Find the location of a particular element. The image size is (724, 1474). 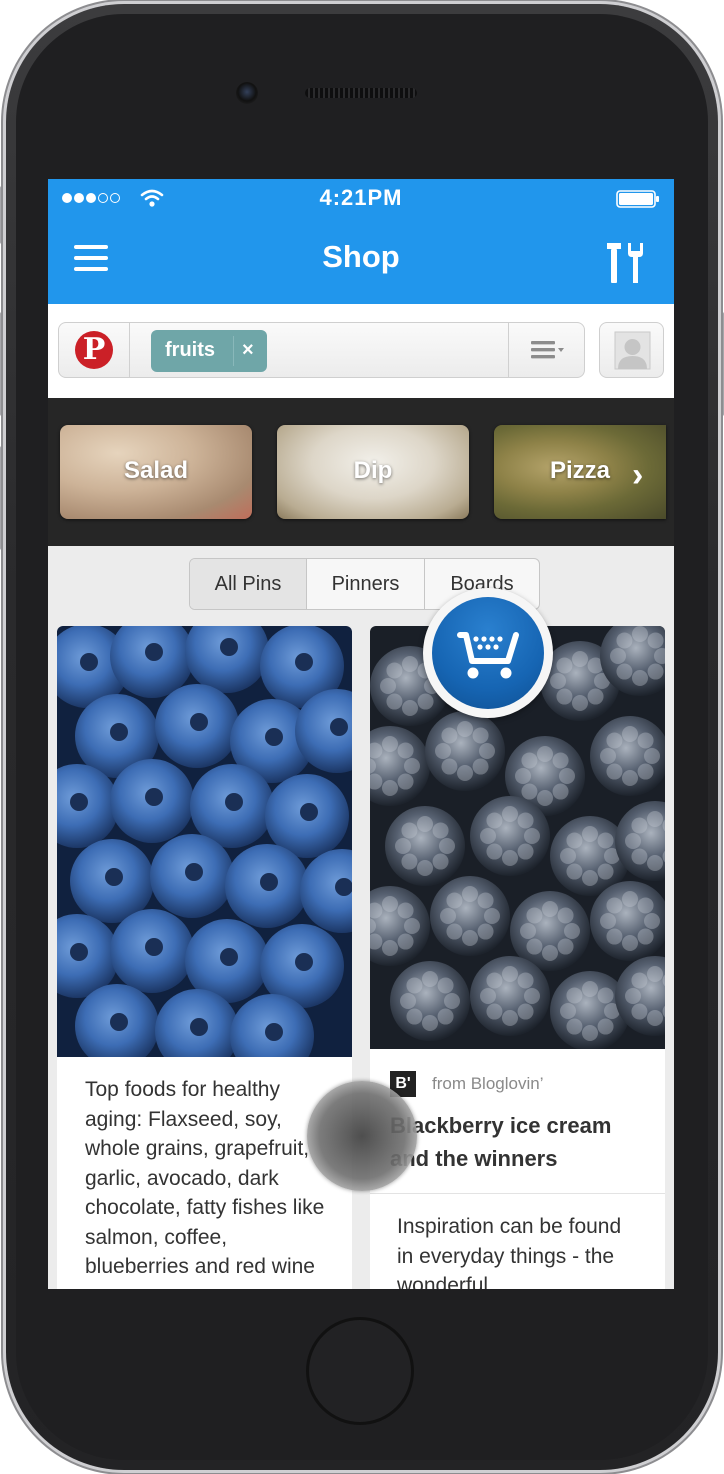

search-input: P fruits × is located at coordinates (321, 350).